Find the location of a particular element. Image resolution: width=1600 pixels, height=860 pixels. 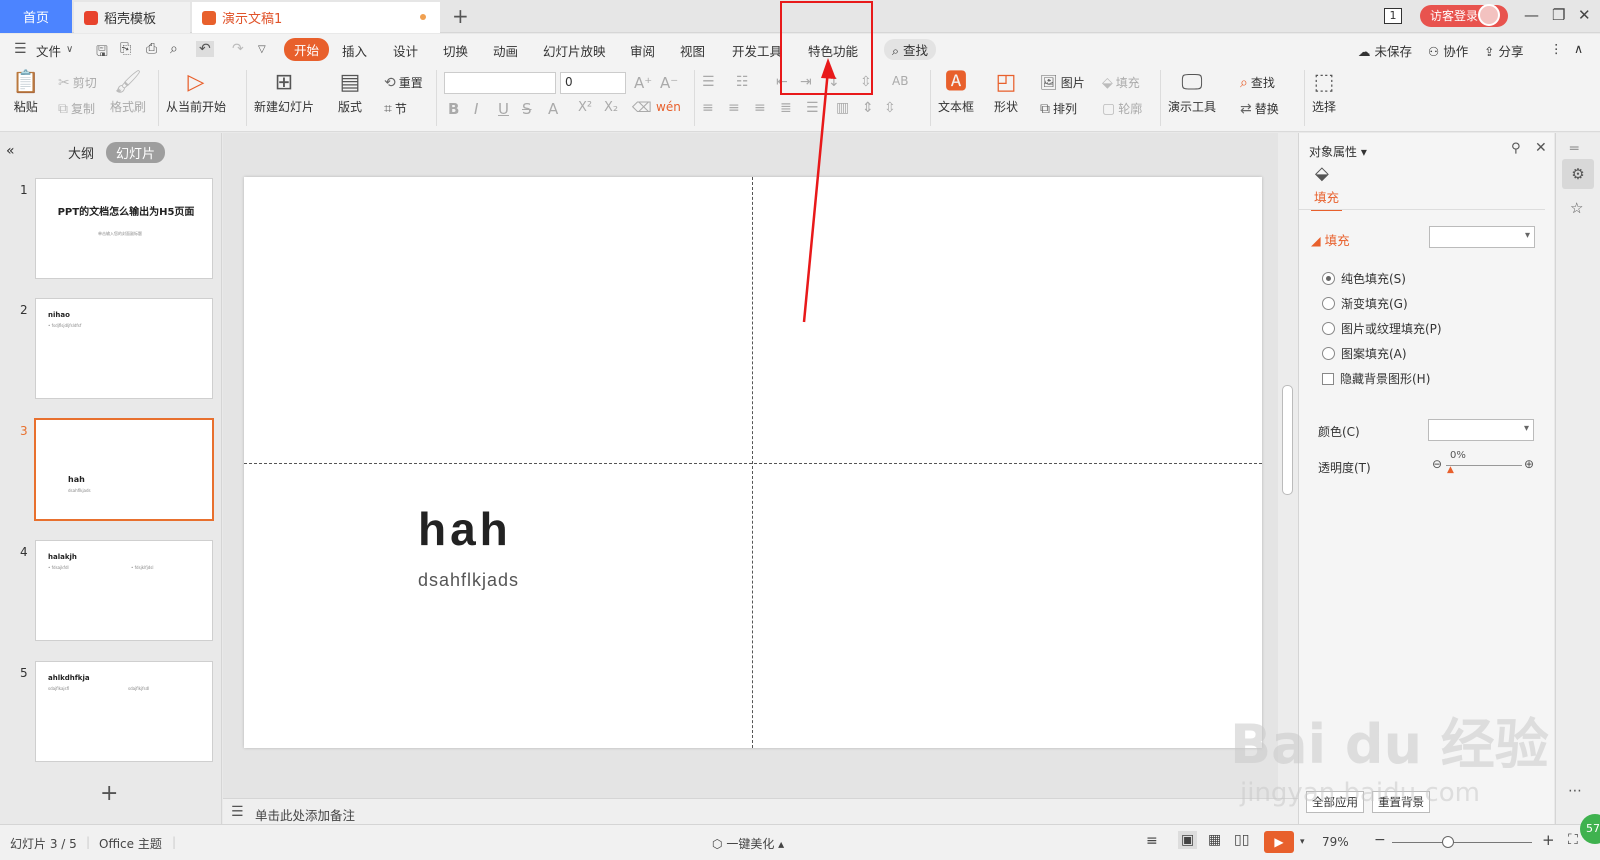

watermark-url: jingyan.baidu.com is located at coordinates (1360, 793).